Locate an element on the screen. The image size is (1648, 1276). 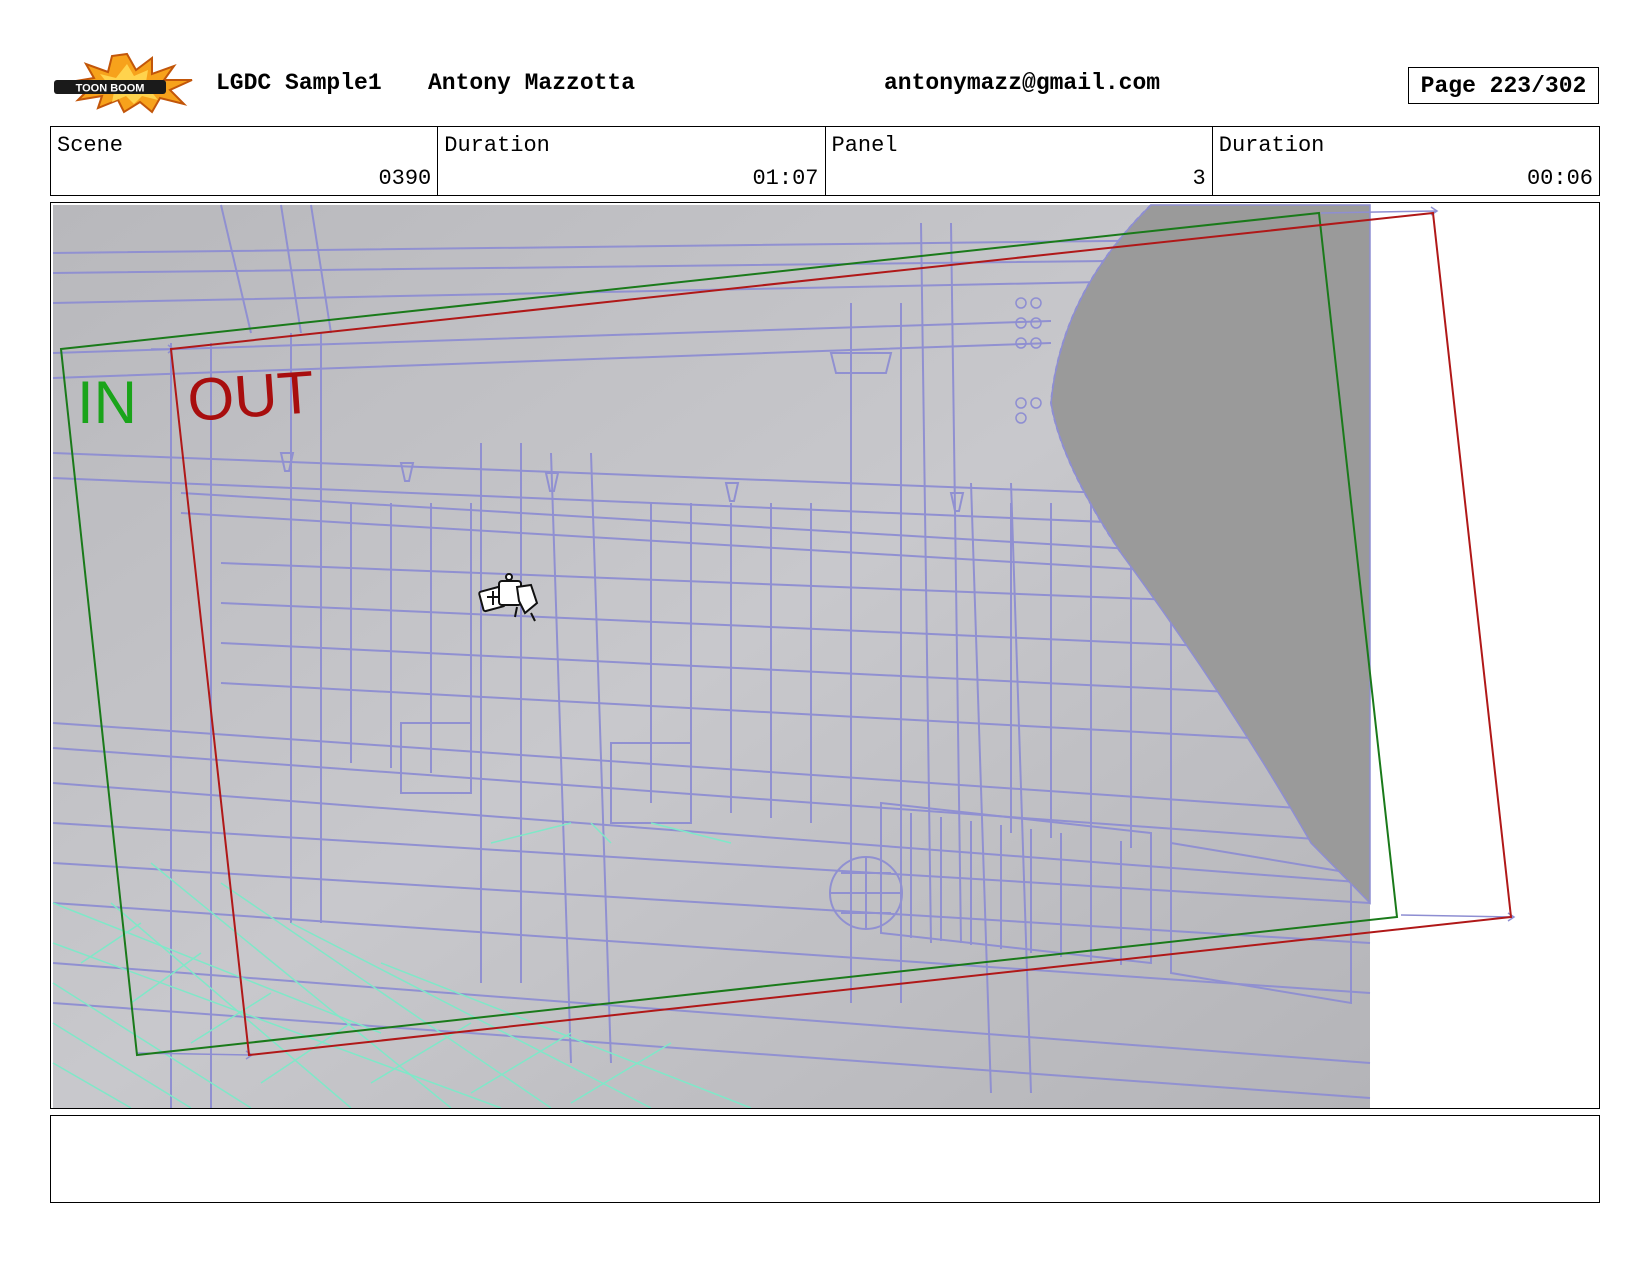
author-name: Antony Mazzotta is located at coordinates (532, 83).